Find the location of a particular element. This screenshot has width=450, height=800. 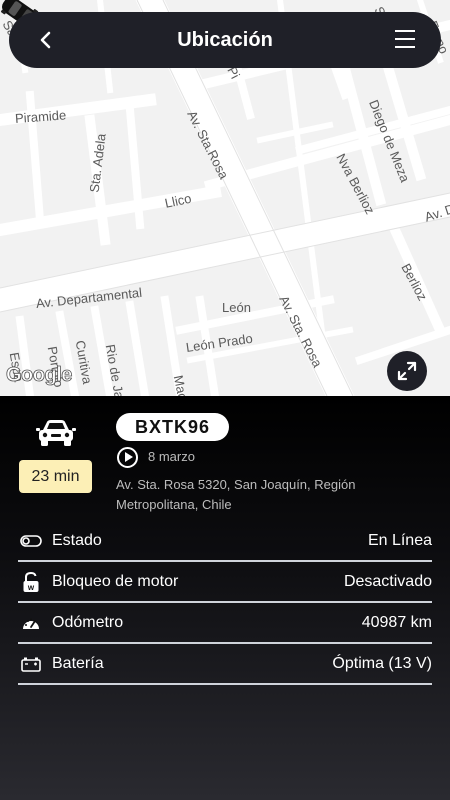

chevron-left-icon is located at coordinates (45, 40).